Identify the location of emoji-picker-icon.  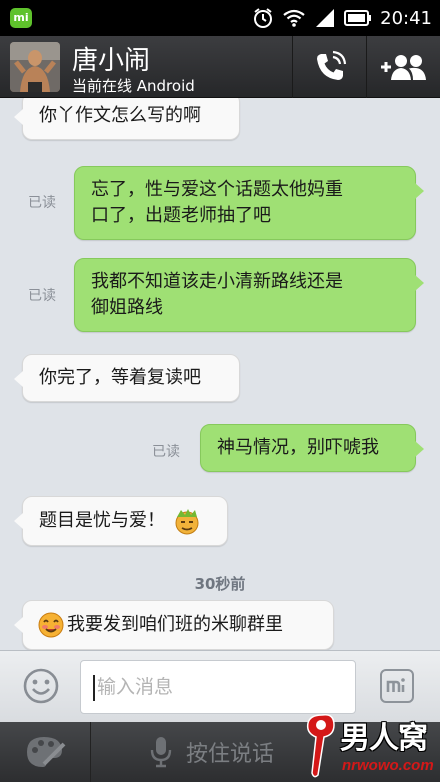
(41, 686).